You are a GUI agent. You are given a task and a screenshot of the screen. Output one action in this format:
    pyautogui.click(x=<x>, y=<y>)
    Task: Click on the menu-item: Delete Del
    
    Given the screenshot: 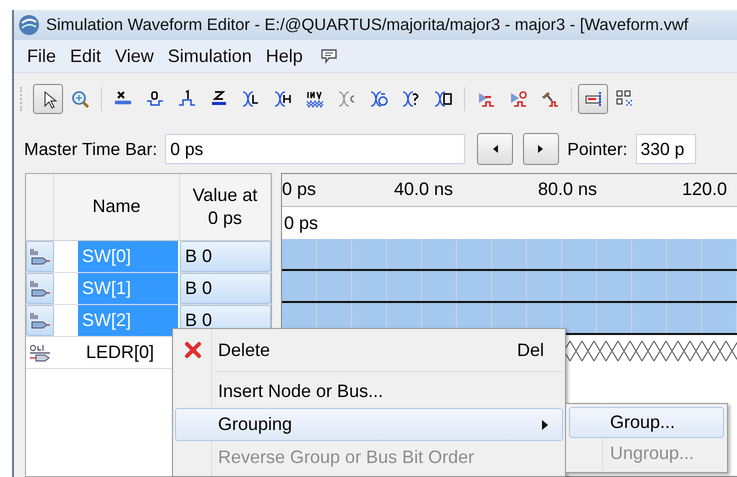 What is the action you would take?
    pyautogui.click(x=369, y=350)
    